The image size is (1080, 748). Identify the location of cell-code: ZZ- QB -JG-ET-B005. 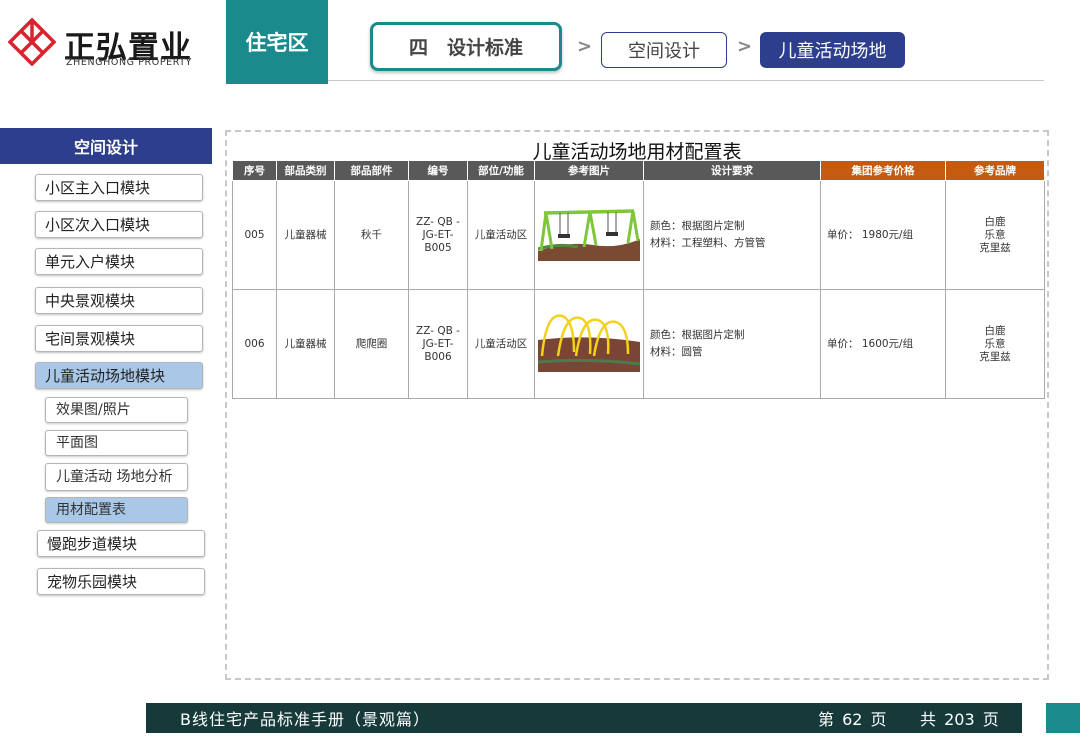
(438, 235).